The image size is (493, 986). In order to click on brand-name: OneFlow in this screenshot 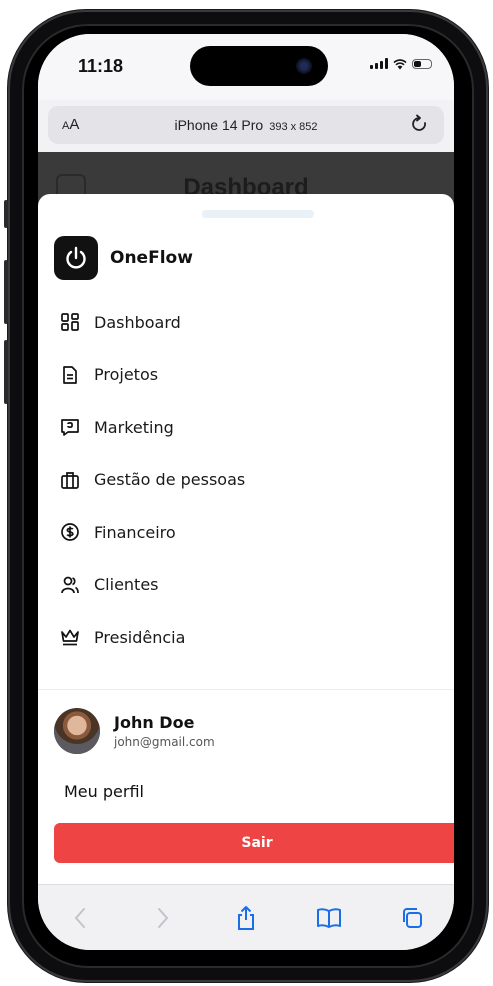, I will do `click(151, 258)`.